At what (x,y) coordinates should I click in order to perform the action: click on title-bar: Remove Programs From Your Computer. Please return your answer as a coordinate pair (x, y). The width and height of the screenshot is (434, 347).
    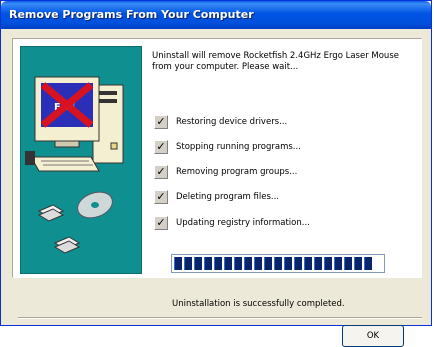
    Looking at the image, I should click on (216, 15).